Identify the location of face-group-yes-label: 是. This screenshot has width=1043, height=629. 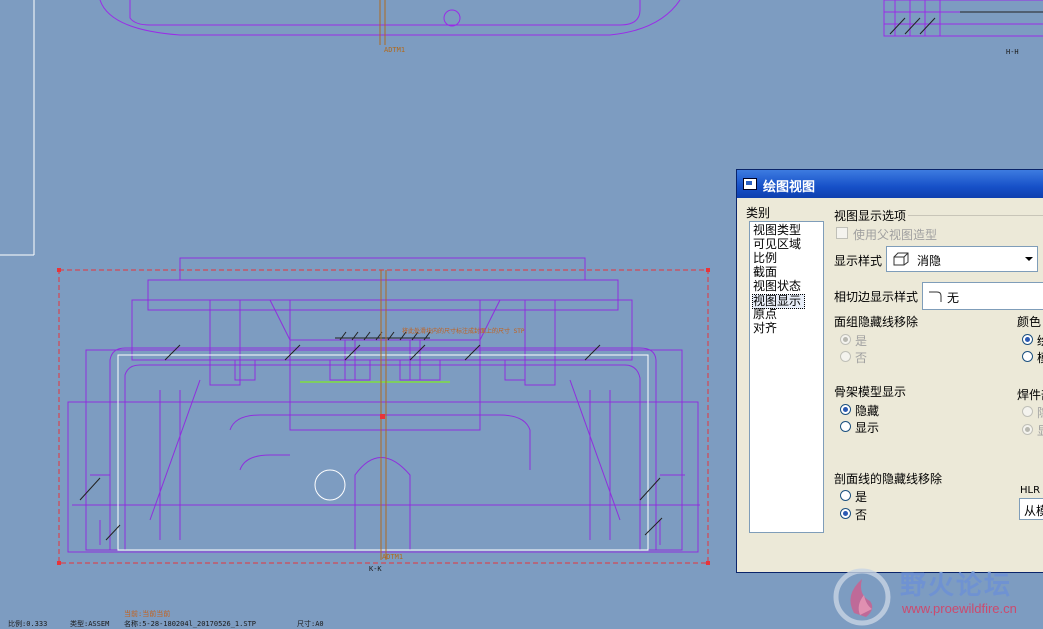
(861, 341).